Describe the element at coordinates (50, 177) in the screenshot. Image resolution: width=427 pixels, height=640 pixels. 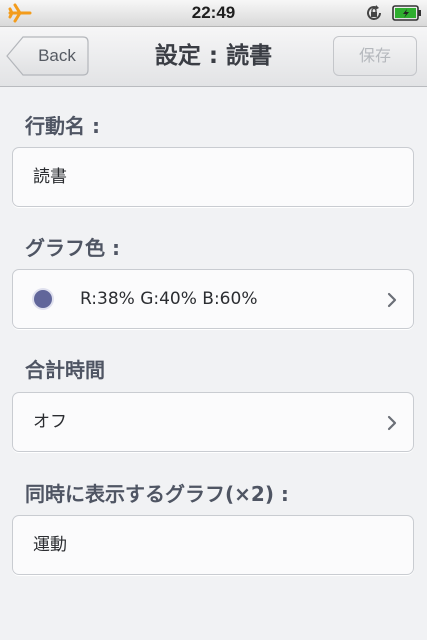
I see `action-name-value: 読書` at that location.